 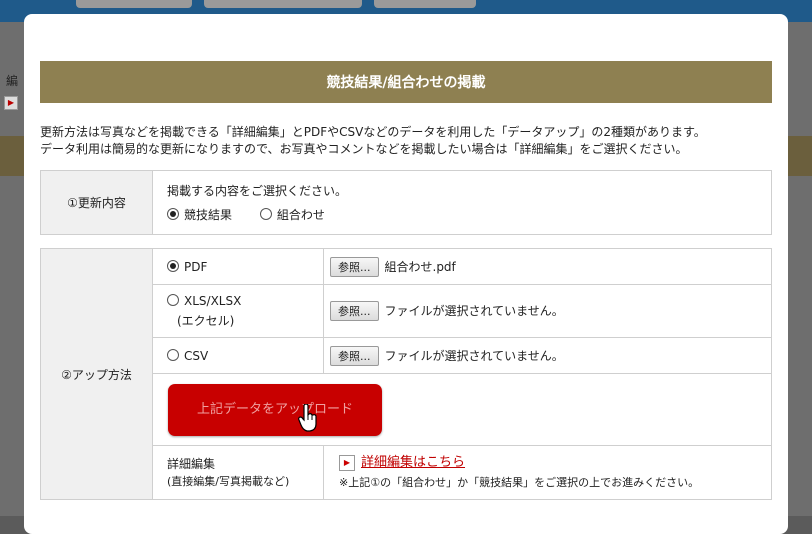 I want to click on update-content-table: ①更新内容 掲載する内容をご選択ください。 競技結果 組合わせ, so click(x=406, y=202).